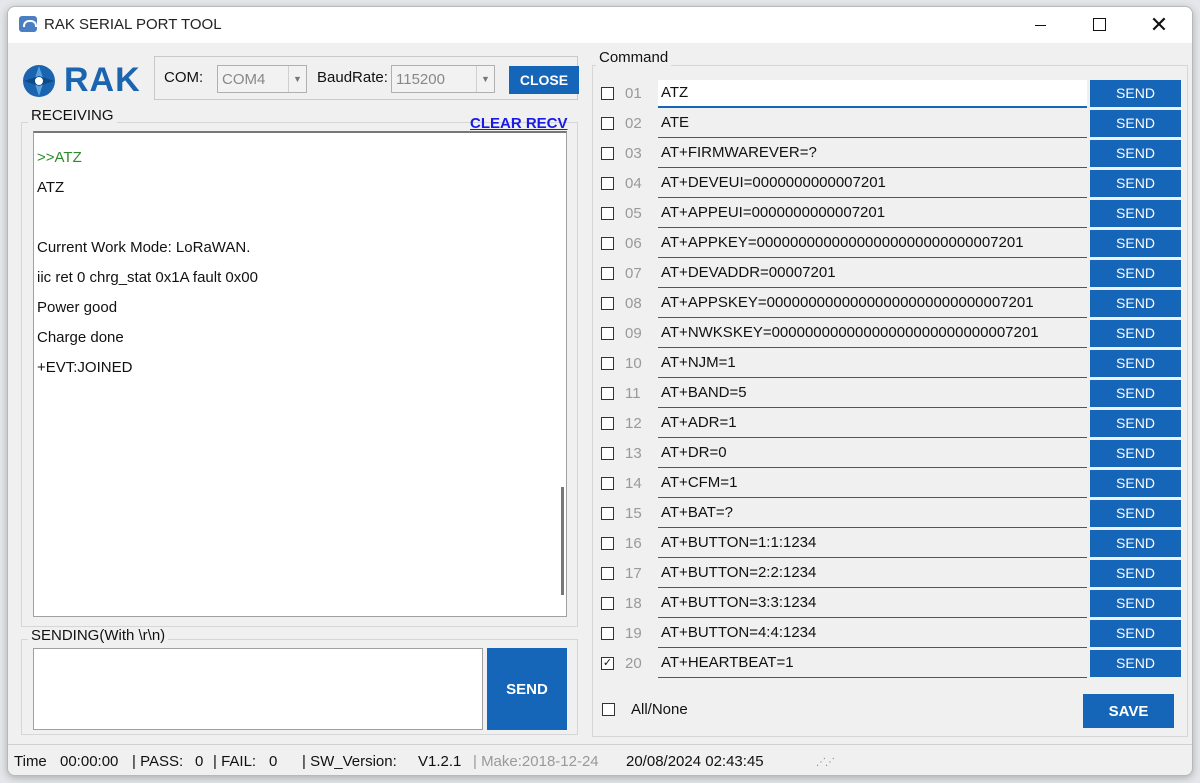 The width and height of the screenshot is (1200, 783). I want to click on command-input: AT+BUTTON=2:2:1234, so click(872, 574).